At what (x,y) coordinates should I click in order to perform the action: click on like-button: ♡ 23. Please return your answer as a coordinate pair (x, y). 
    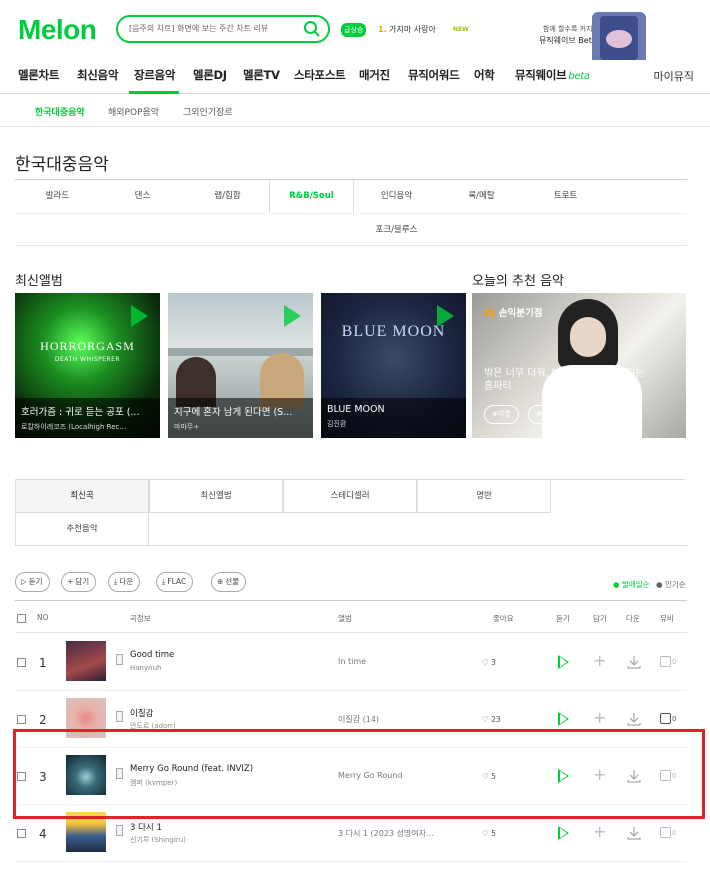
    Looking at the image, I should click on (491, 719).